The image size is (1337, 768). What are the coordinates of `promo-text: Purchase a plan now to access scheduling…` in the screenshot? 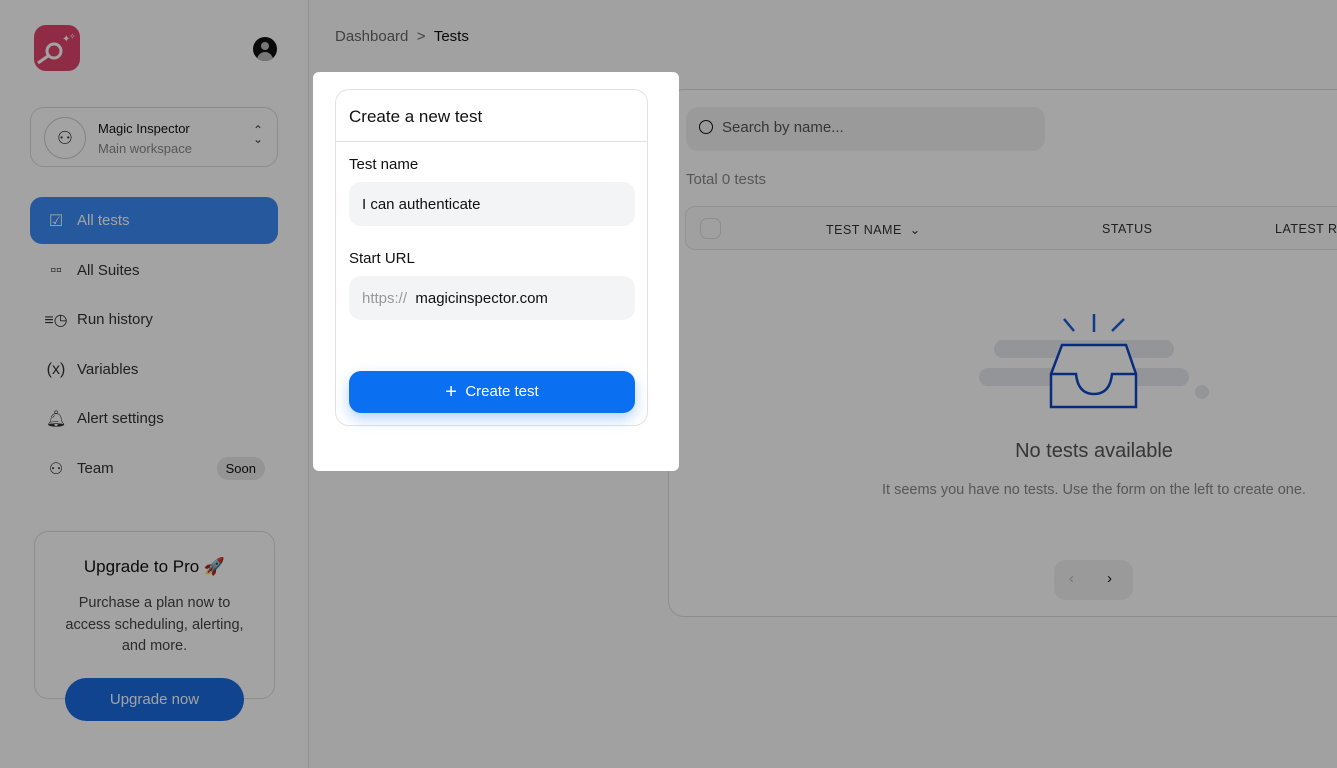 It's located at (154, 624).